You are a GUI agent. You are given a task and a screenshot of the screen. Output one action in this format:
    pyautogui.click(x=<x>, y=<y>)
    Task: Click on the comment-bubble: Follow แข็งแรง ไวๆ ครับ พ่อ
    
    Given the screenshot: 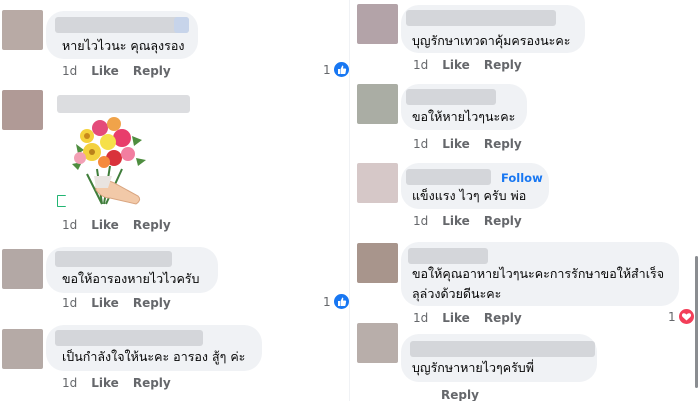 What is the action you would take?
    pyautogui.click(x=475, y=186)
    